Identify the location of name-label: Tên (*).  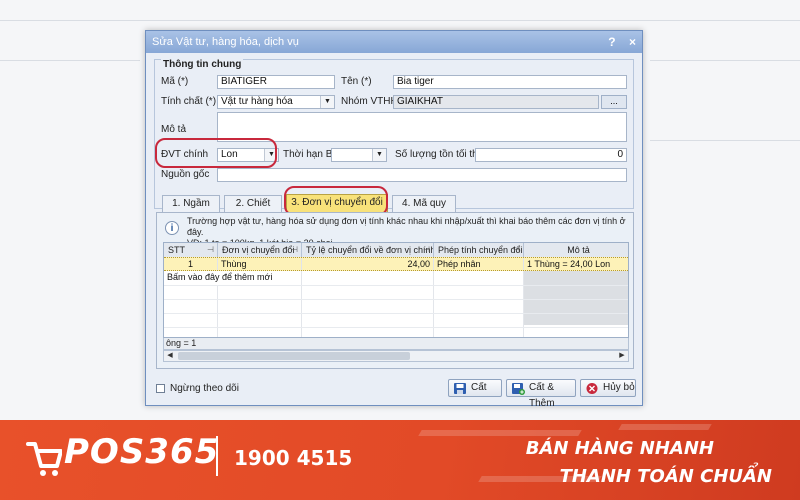
(356, 81).